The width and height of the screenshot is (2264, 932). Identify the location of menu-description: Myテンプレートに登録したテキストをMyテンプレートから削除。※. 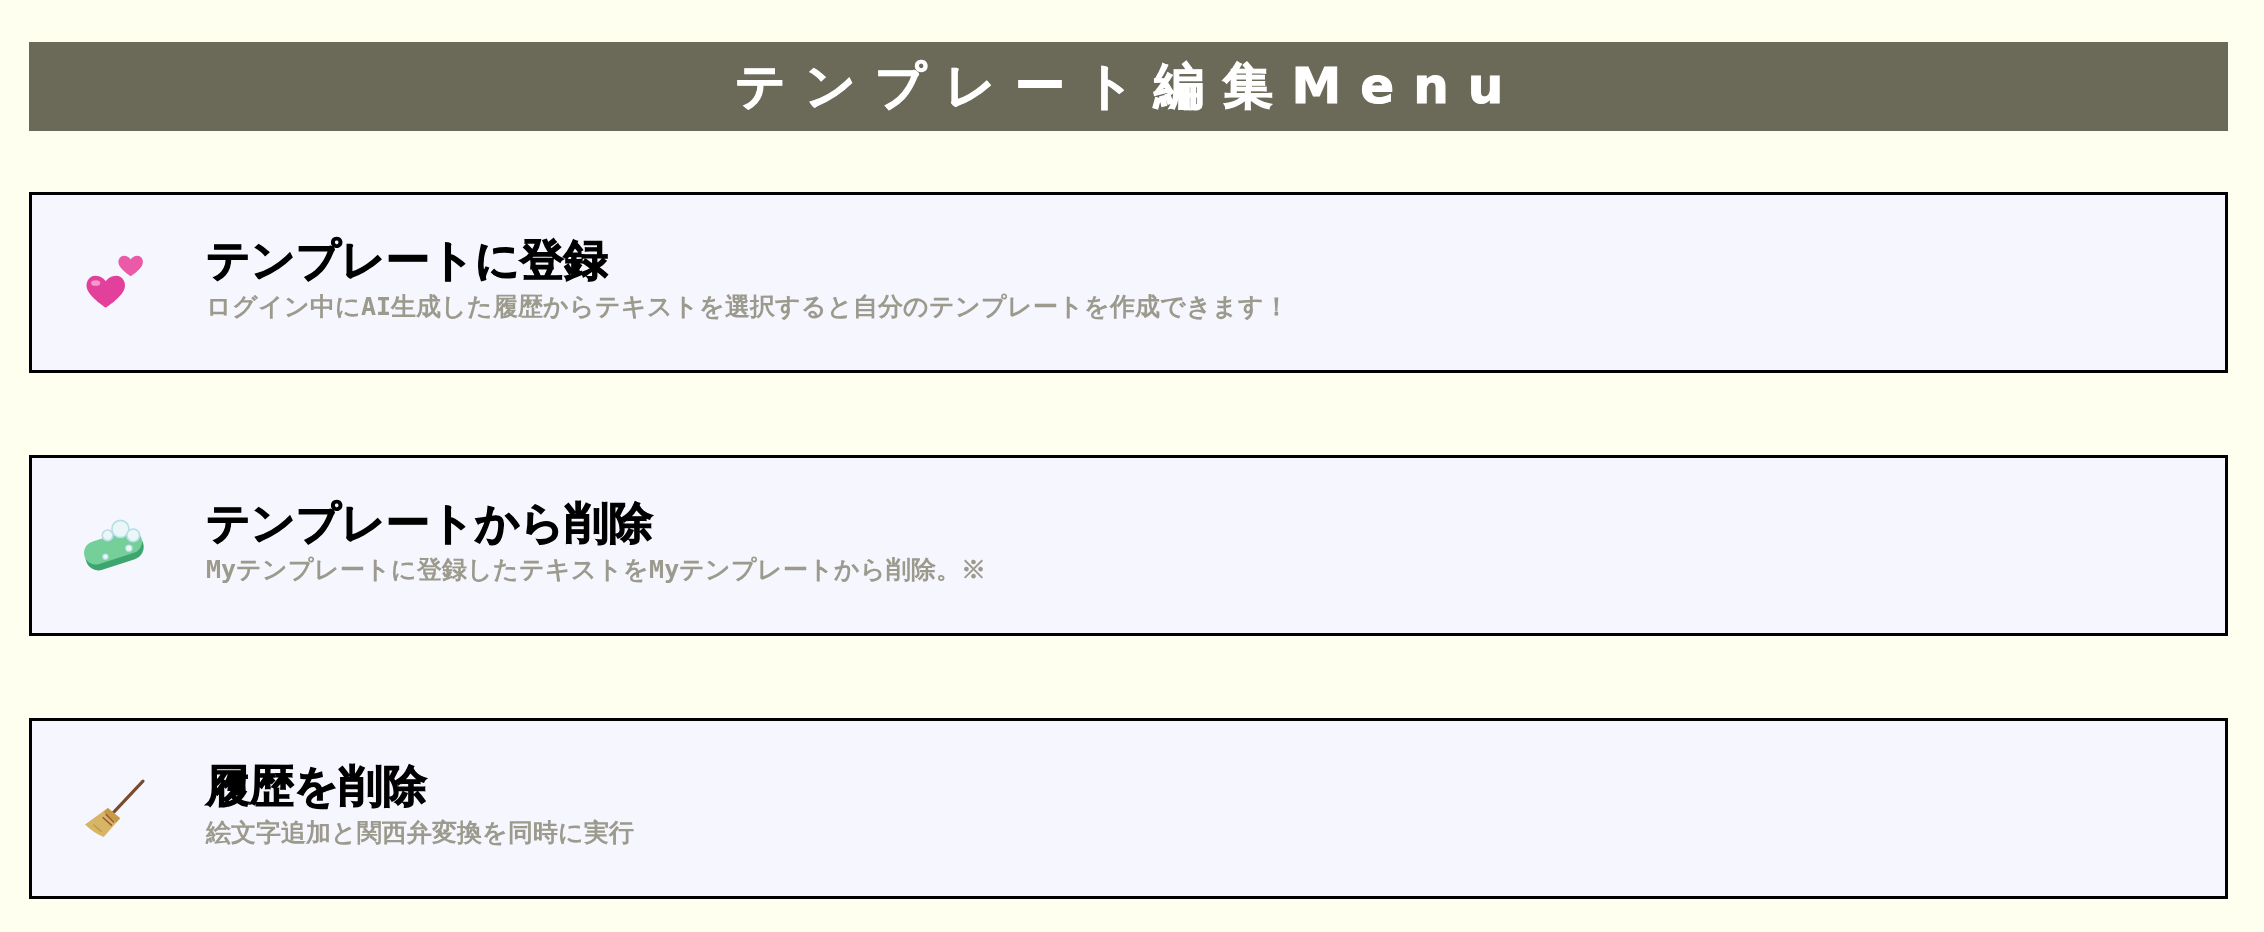
(596, 569).